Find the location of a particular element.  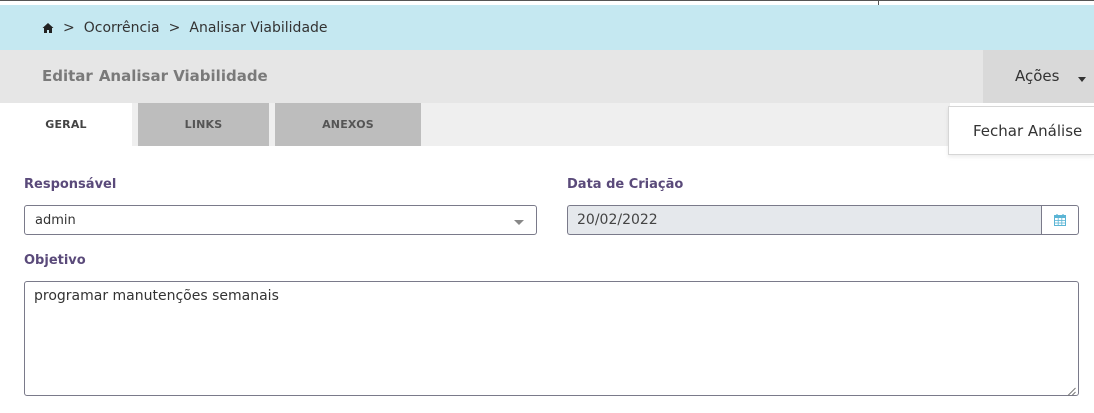

menu-item-fechar-analise: Fechar Análise is located at coordinates (1021, 130).